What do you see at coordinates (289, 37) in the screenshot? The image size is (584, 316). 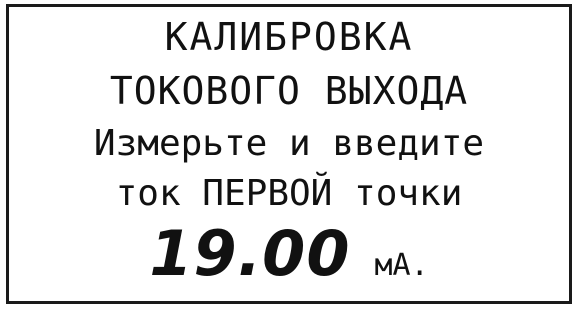 I see `screen-title: КАЛИБРОВКА` at bounding box center [289, 37].